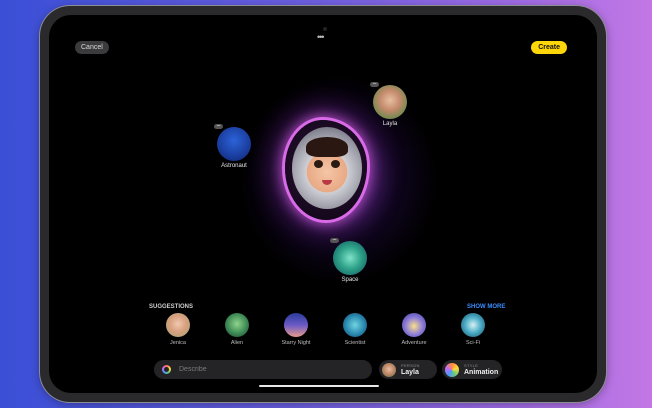 The image size is (652, 408). I want to click on concept-label: Layla, so click(390, 124).